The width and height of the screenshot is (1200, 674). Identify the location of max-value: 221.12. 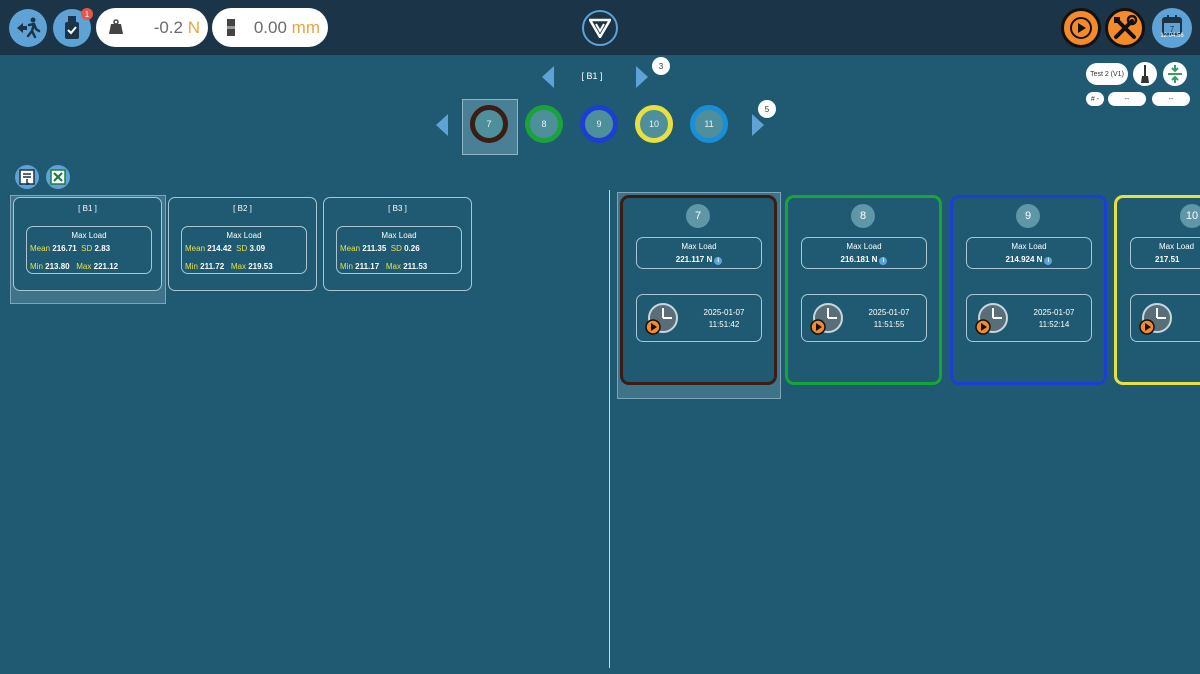
(106, 266).